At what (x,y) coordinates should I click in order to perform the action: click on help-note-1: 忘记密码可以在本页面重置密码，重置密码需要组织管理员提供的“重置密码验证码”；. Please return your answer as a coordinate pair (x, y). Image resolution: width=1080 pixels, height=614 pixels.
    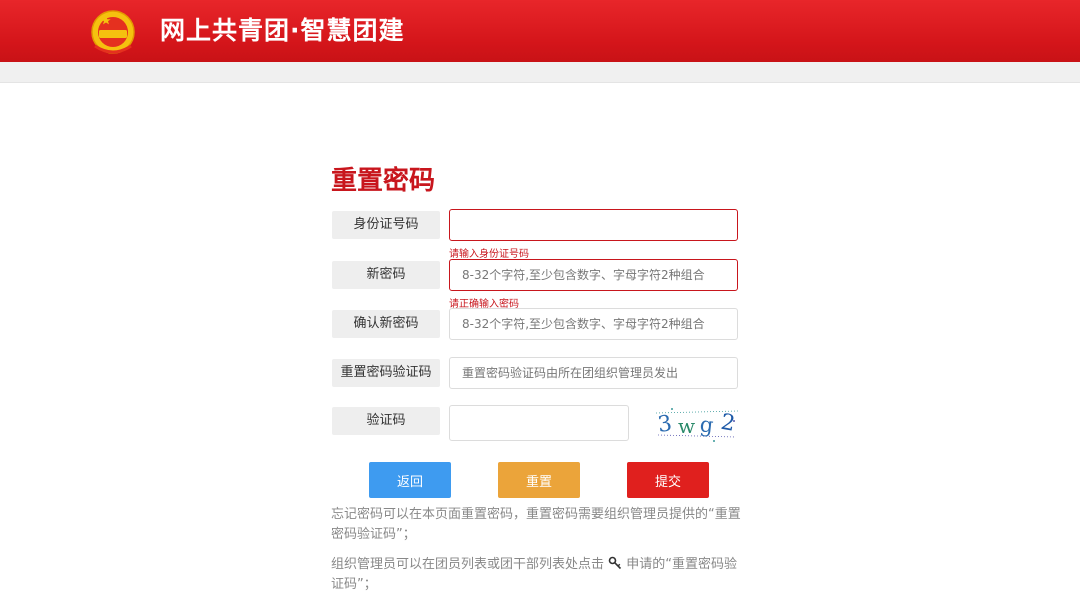
    Looking at the image, I should click on (536, 524).